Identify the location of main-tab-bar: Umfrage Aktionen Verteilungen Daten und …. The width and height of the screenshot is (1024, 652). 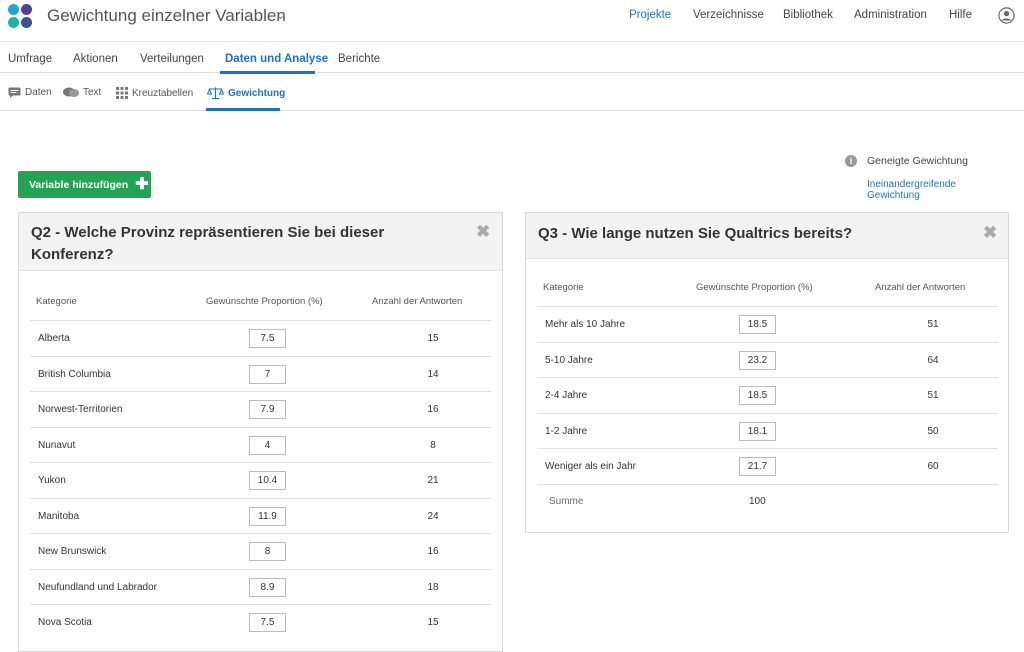
(512, 58).